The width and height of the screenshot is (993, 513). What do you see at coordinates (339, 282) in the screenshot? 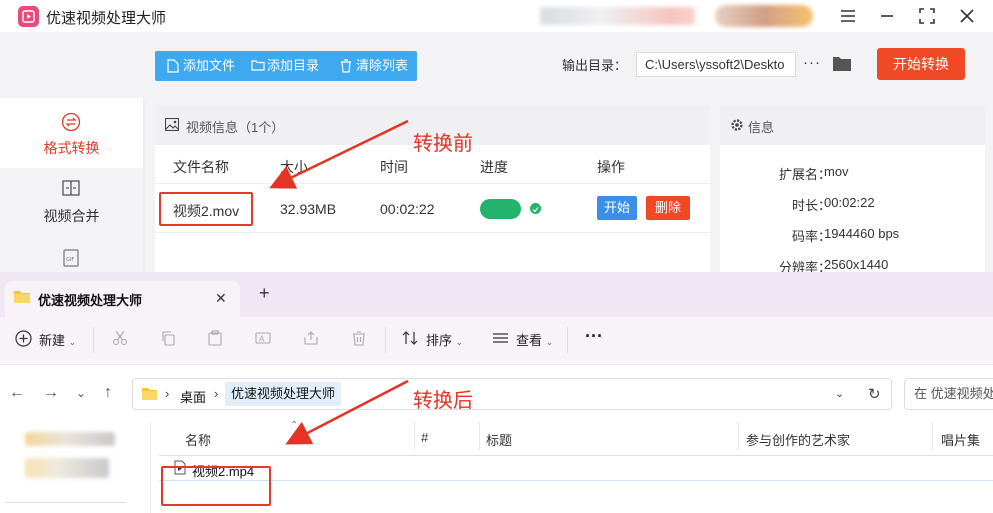
I see `annotation-arrows` at bounding box center [339, 282].